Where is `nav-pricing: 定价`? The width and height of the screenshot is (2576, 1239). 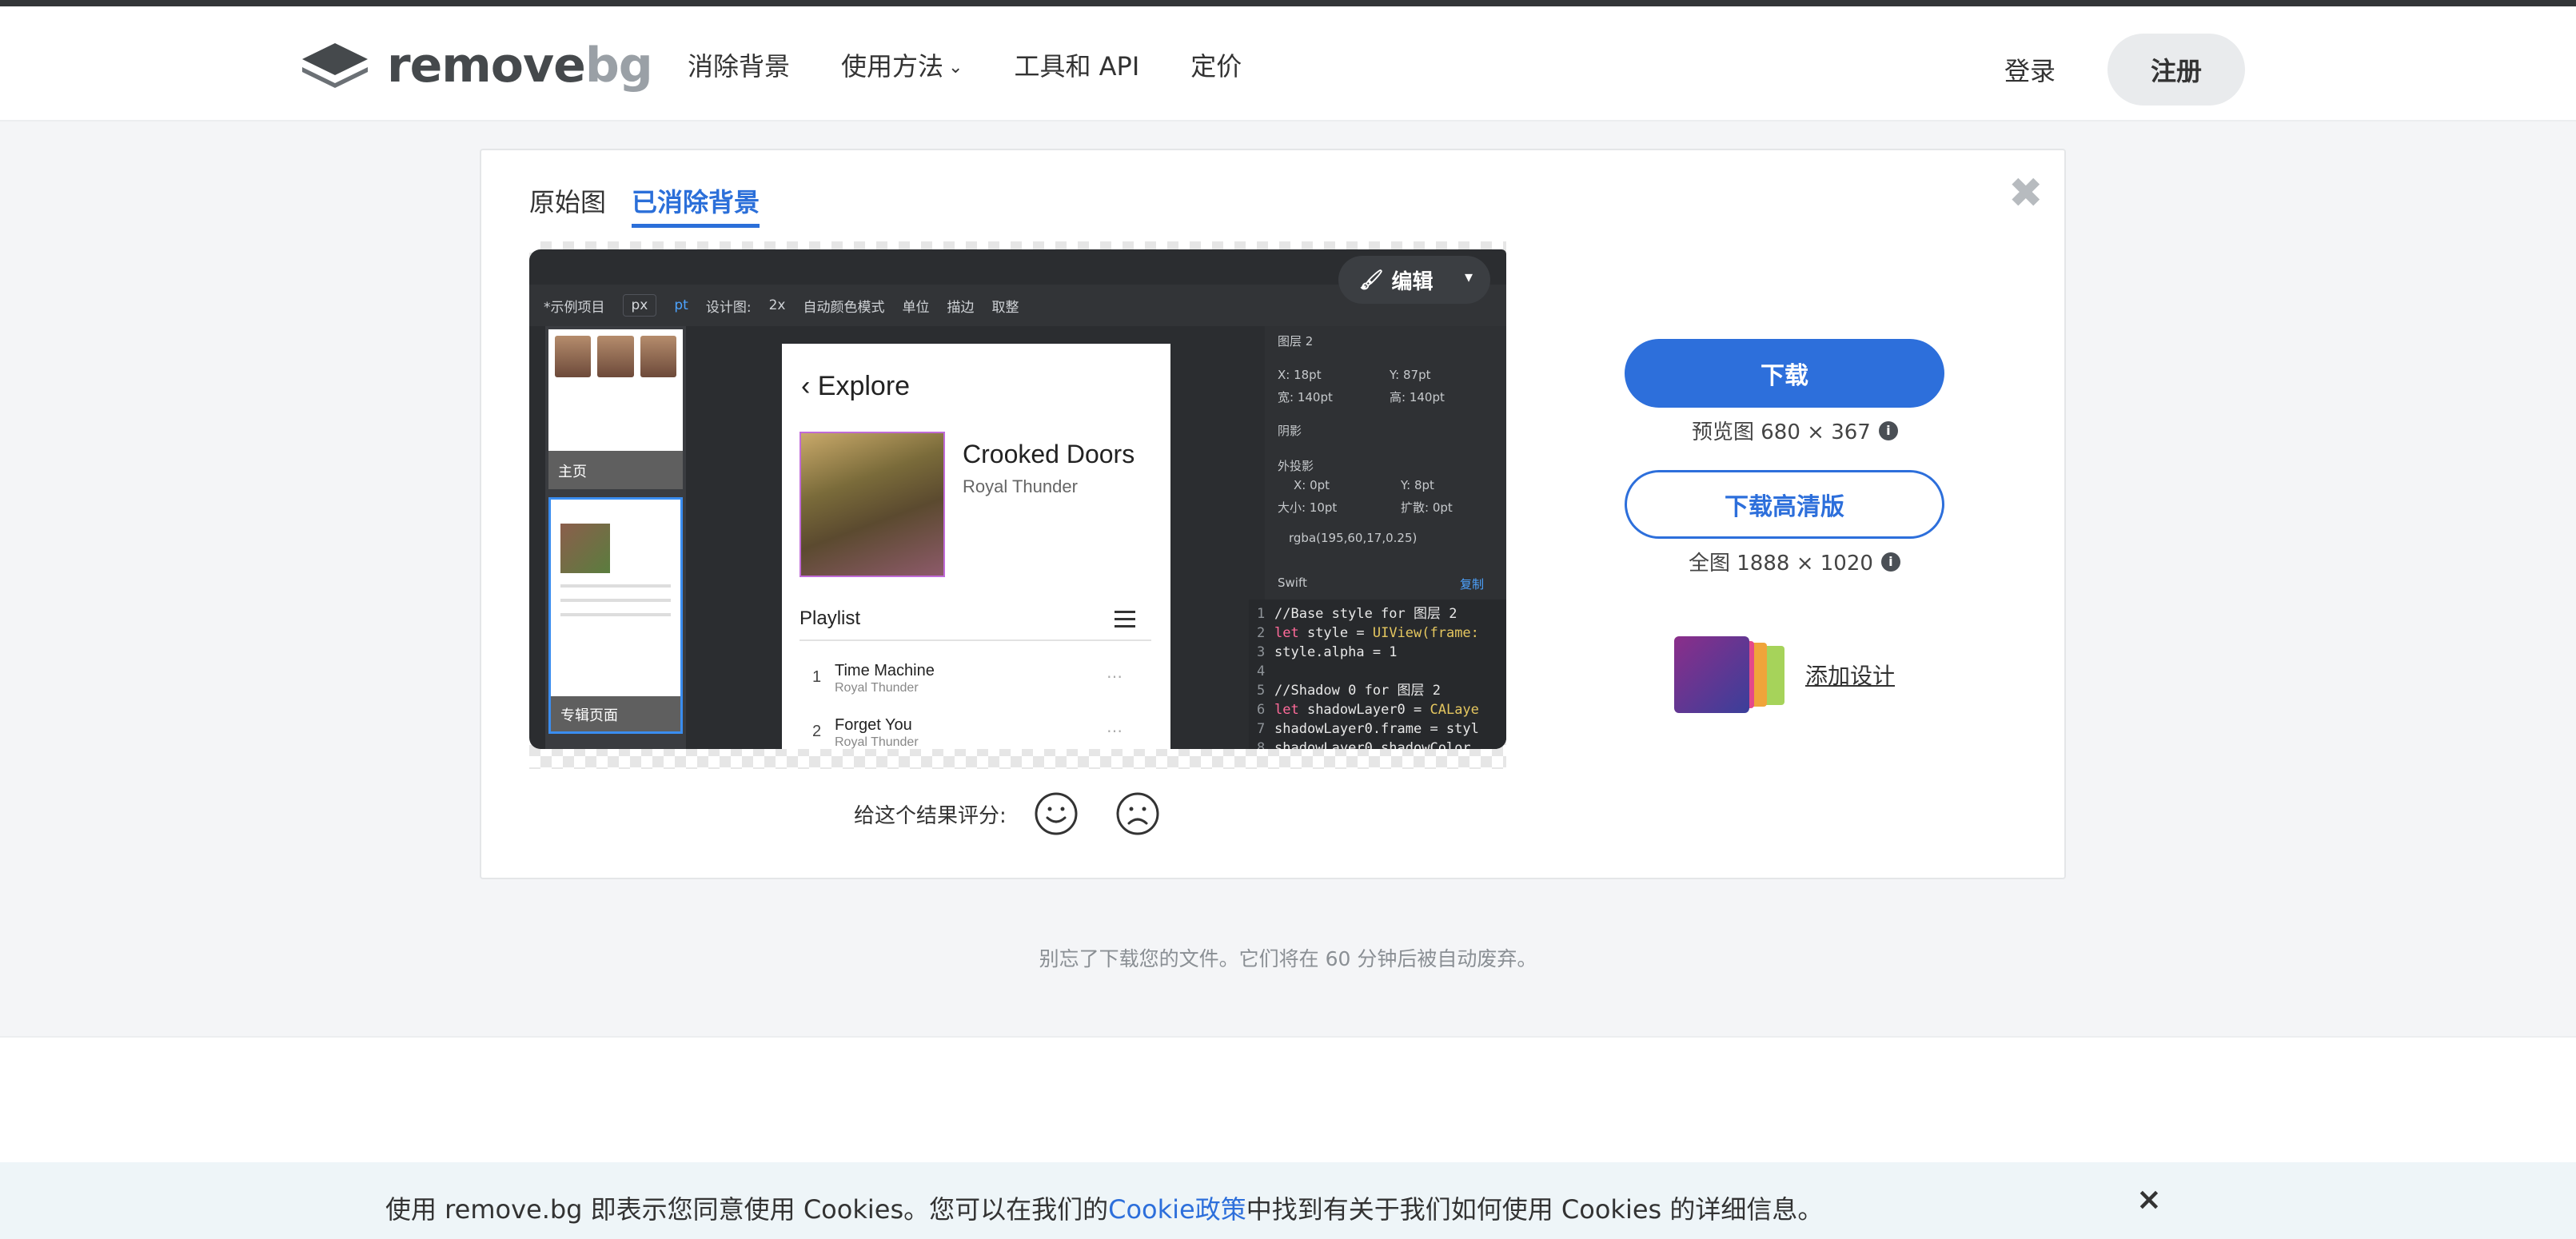 nav-pricing: 定价 is located at coordinates (1216, 64).